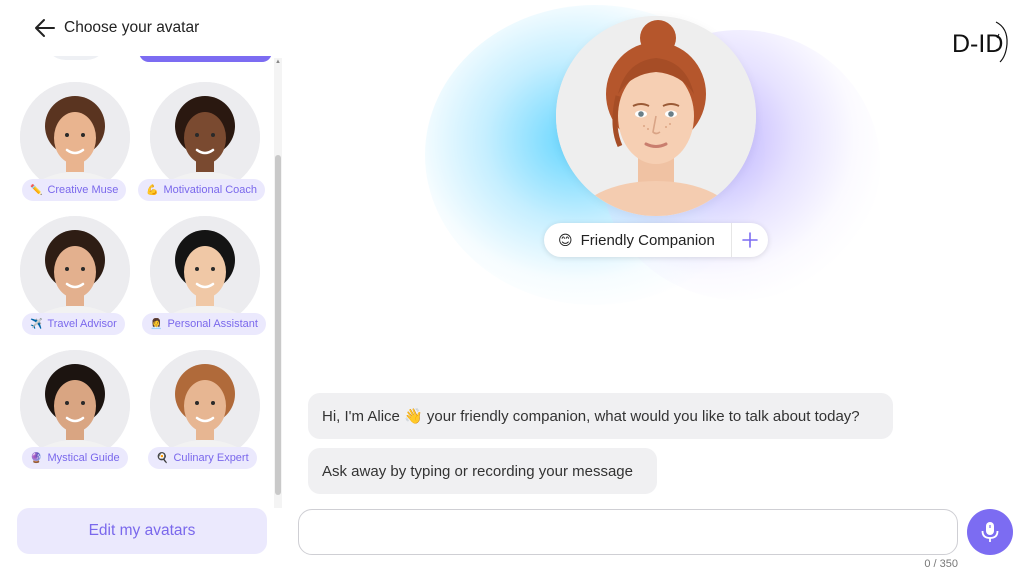 This screenshot has height=574, width=1024. I want to click on avatar-label: ✏️ Creative Muse, so click(74, 190).